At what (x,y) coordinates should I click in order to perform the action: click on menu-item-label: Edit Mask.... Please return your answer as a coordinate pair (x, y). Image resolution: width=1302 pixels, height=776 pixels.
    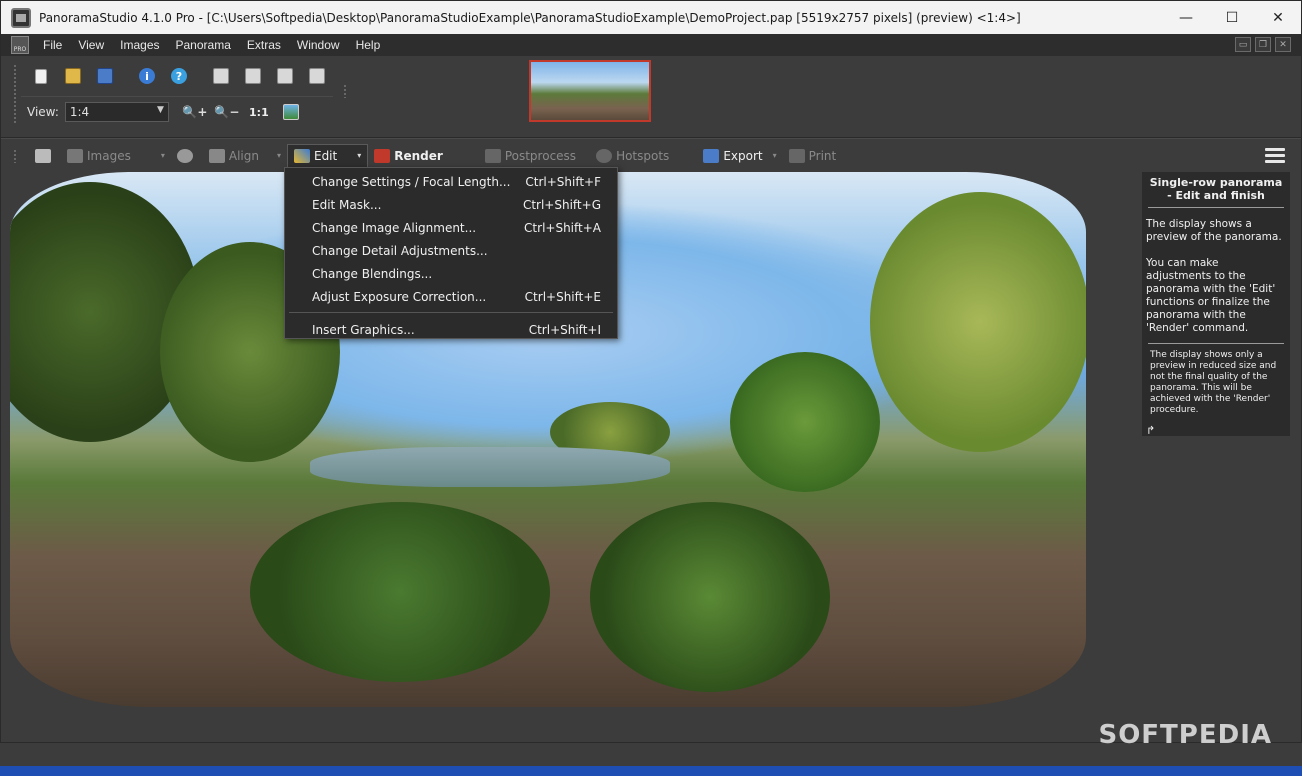
    Looking at the image, I should click on (347, 204).